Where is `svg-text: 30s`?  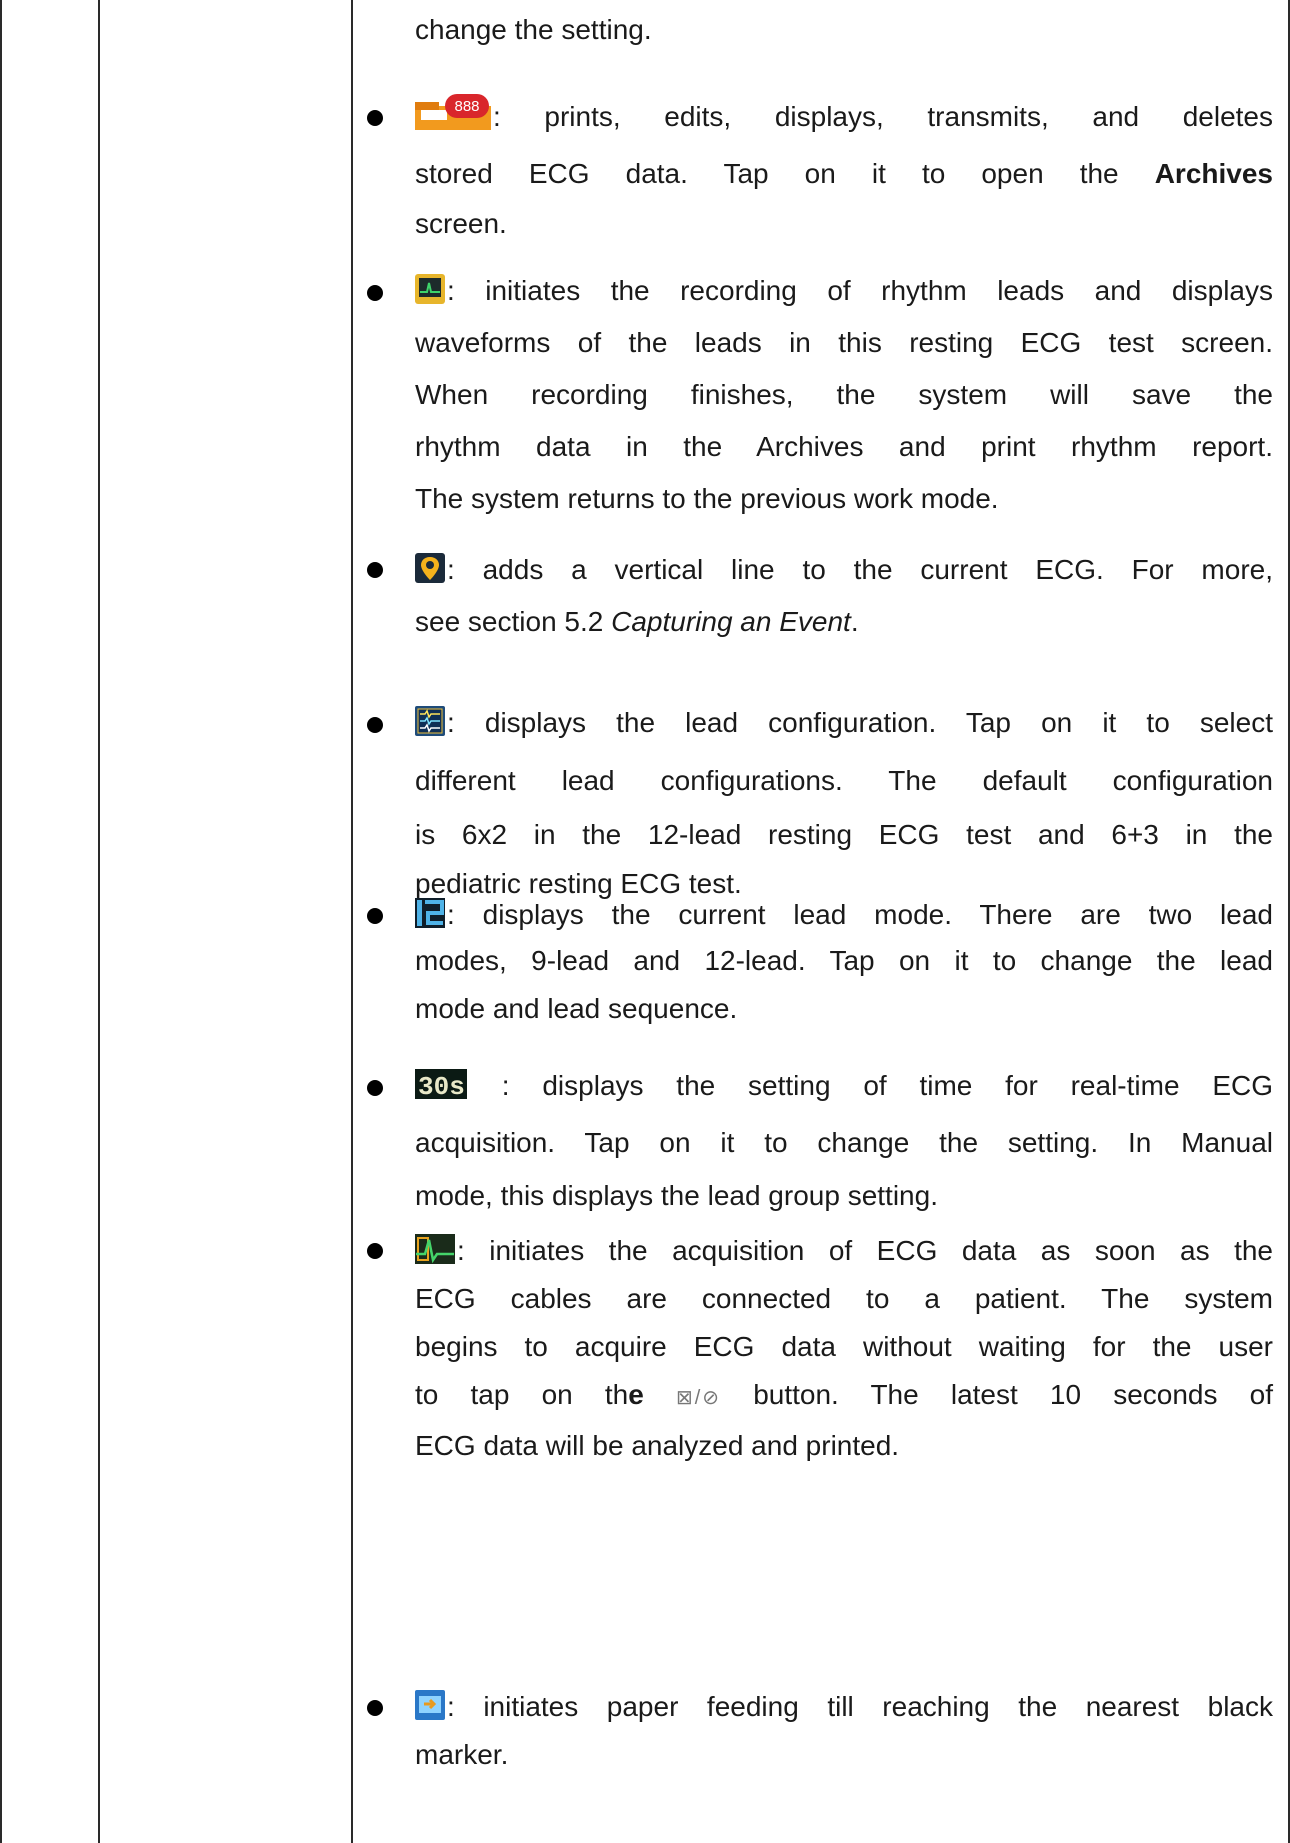 svg-text: 30s is located at coordinates (441, 1085).